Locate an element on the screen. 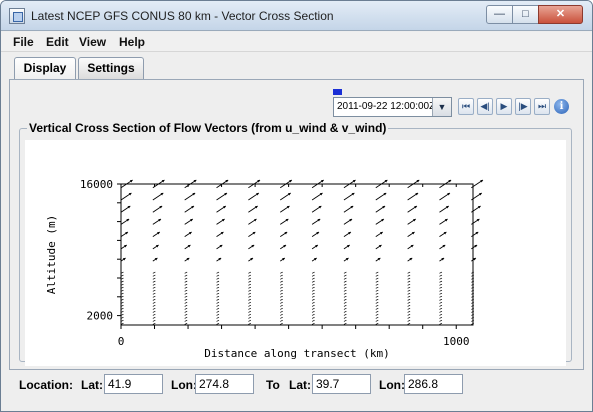  info-icon: i is located at coordinates (561, 106).